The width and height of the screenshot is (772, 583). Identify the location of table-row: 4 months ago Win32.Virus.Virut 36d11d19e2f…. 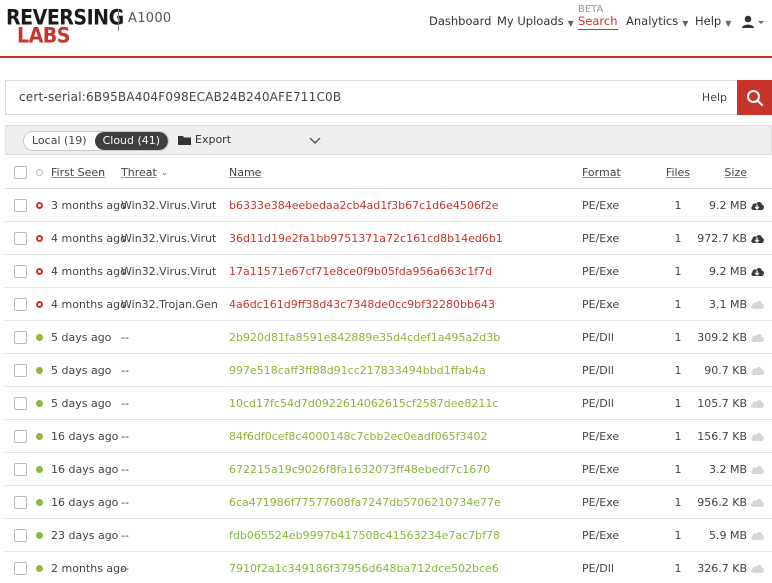
(388, 238).